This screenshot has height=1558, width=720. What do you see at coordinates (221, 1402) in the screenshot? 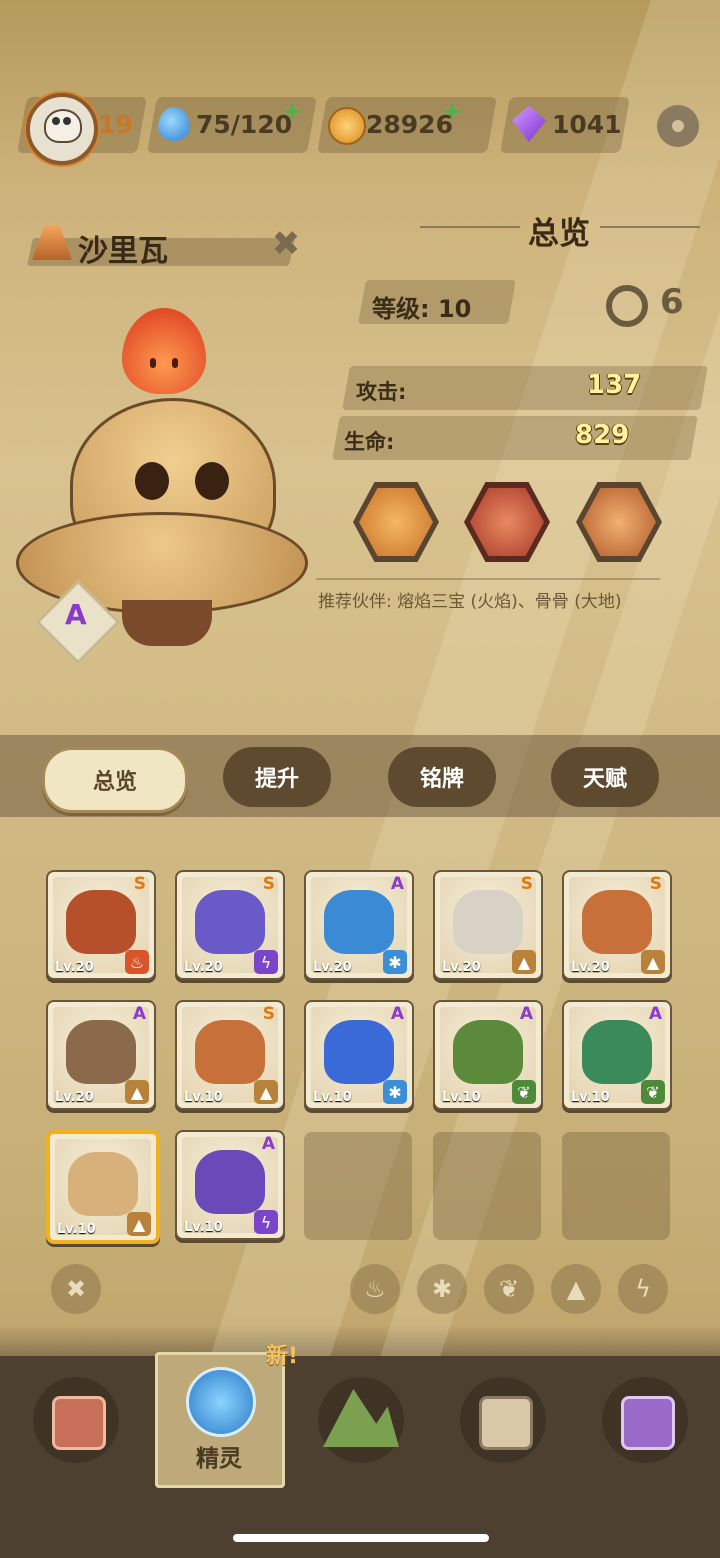
I see `spirit-swirl-icon` at bounding box center [221, 1402].